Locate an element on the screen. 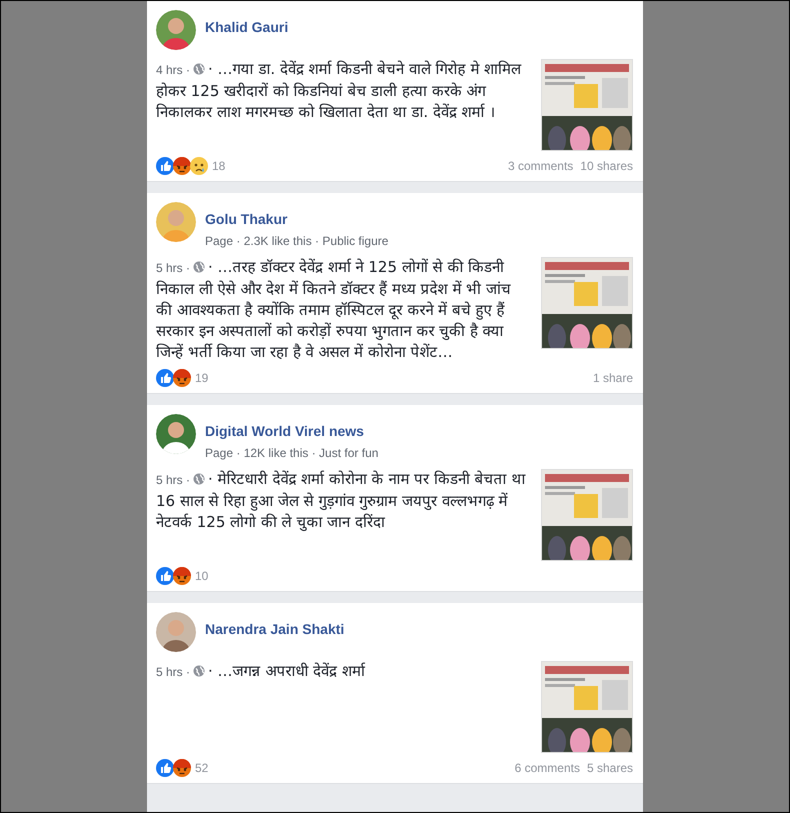 This screenshot has height=813, width=790. post-text: 5 hrs · · मेरिटधारी देवेंद्र शर्मा कोरोना के नाम पर किडनी बेचता था 16 साल से रिहा हुआ जेल से गुड़गांव गुरुग्राम जयपुर वल्लभगढ़ में नेटवर्क 125 लोगो की ले चुका जान दरिंदा is located at coordinates (341, 501).